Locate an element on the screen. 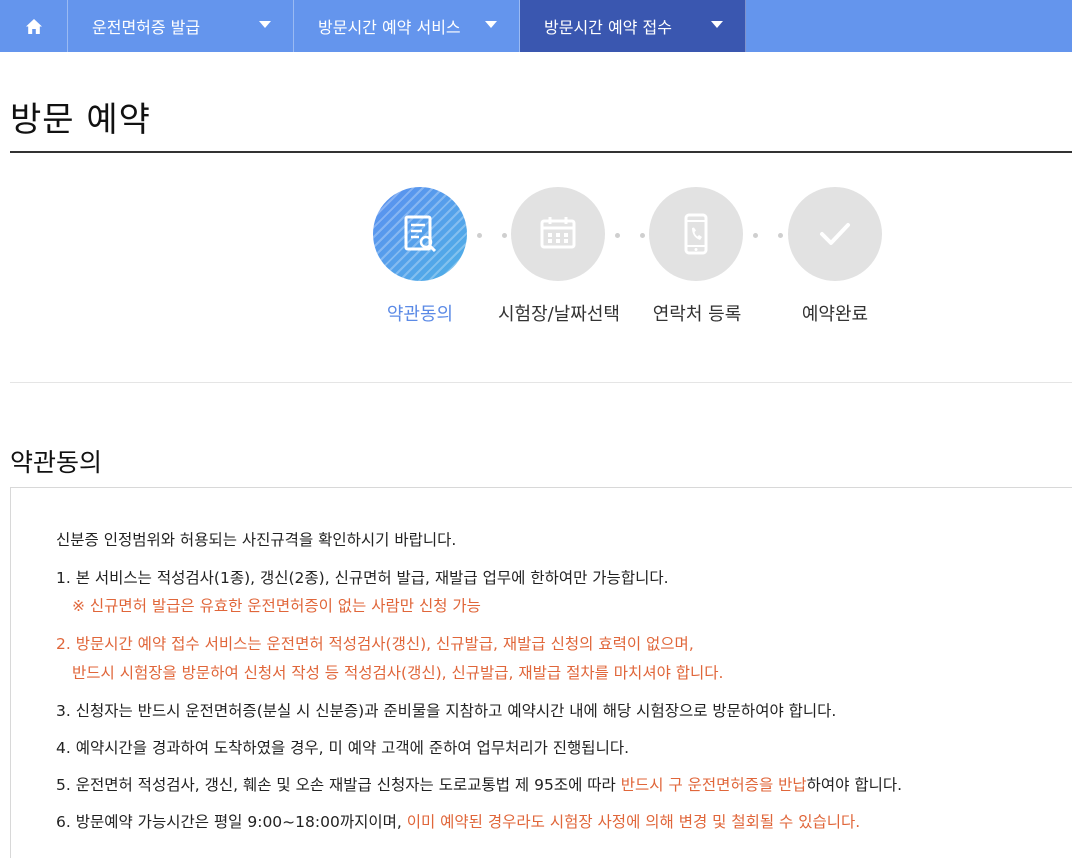 The height and width of the screenshot is (858, 1072). calendar-icon is located at coordinates (558, 233).